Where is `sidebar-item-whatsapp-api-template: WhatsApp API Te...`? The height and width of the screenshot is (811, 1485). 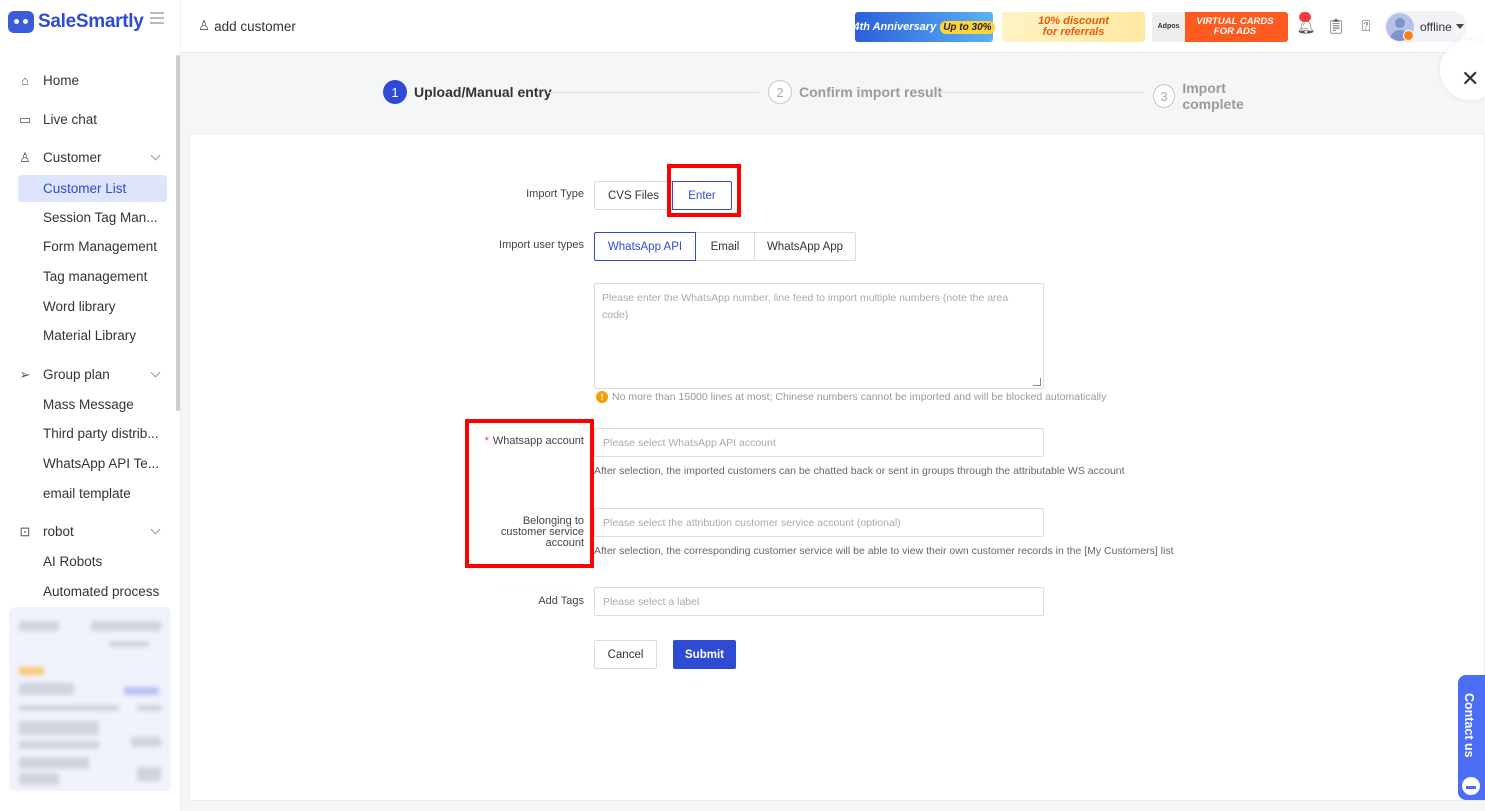 sidebar-item-whatsapp-api-template: WhatsApp API Te... is located at coordinates (92, 463).